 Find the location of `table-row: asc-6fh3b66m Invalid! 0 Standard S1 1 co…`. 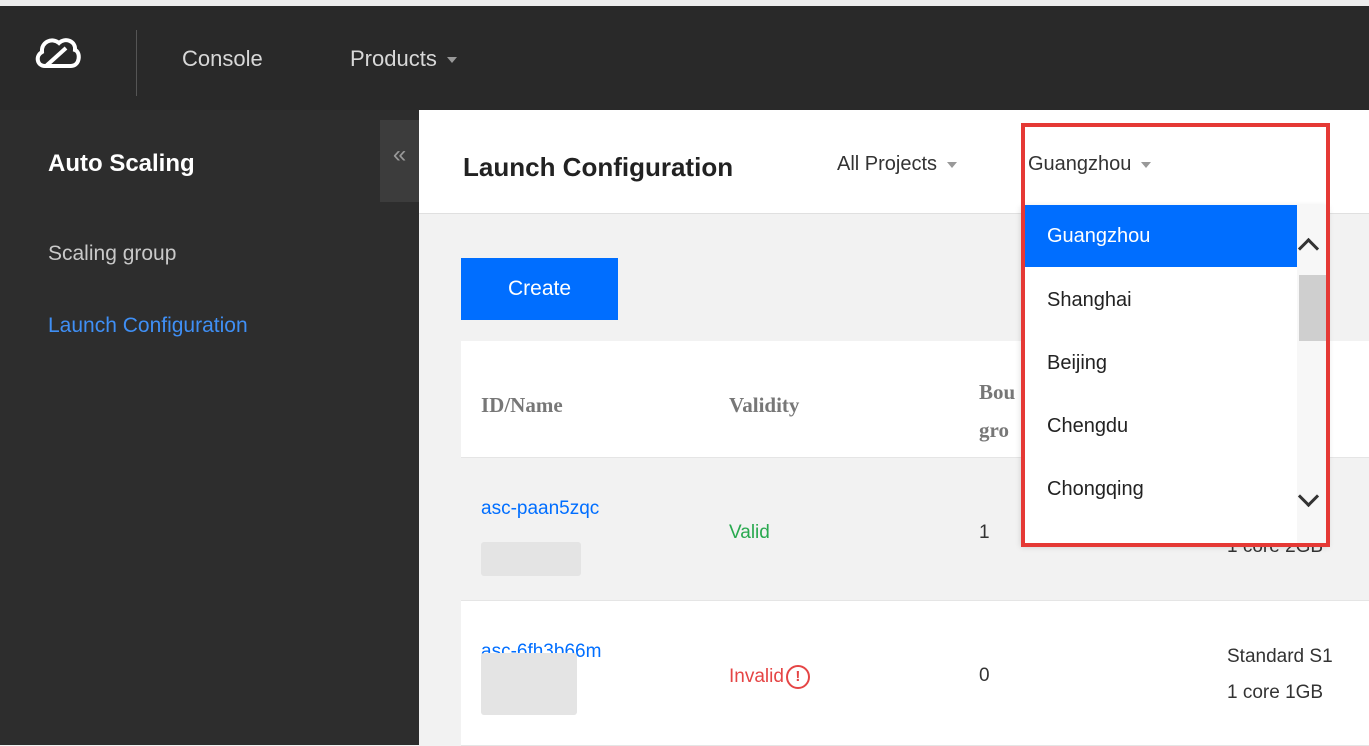

table-row: asc-6fh3b66m Invalid! 0 Standard S1 1 co… is located at coordinates (915, 673).